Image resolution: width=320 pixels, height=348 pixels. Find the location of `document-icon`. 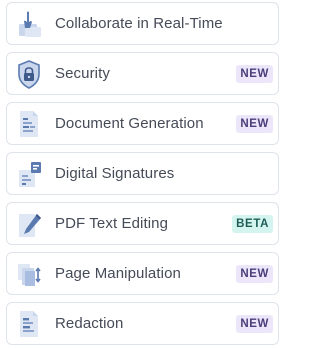

document-icon is located at coordinates (29, 124).